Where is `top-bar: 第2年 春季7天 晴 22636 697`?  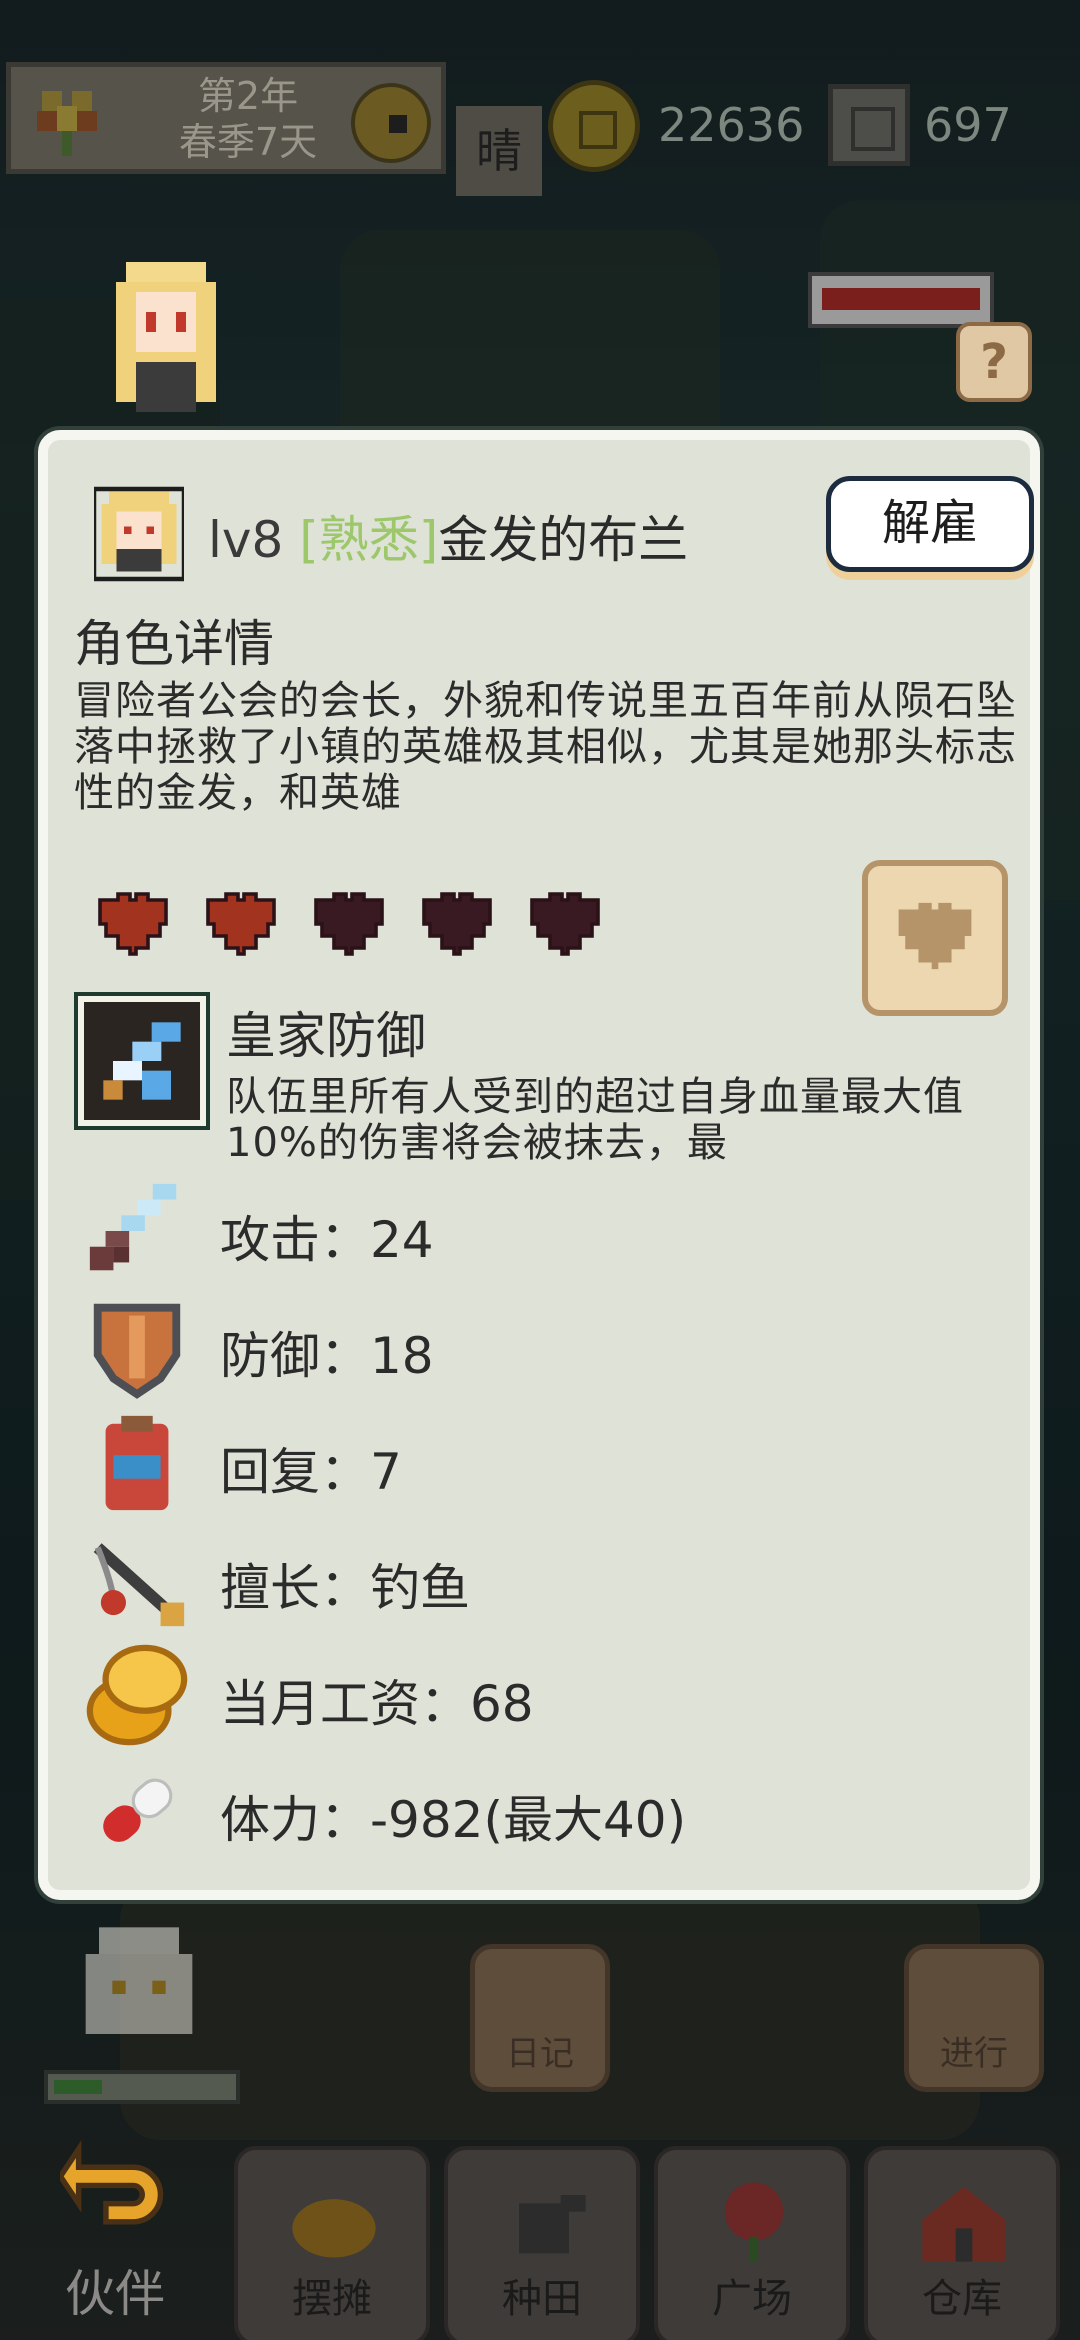
top-bar: 第2年 春季7天 晴 22636 697 is located at coordinates (540, 127).